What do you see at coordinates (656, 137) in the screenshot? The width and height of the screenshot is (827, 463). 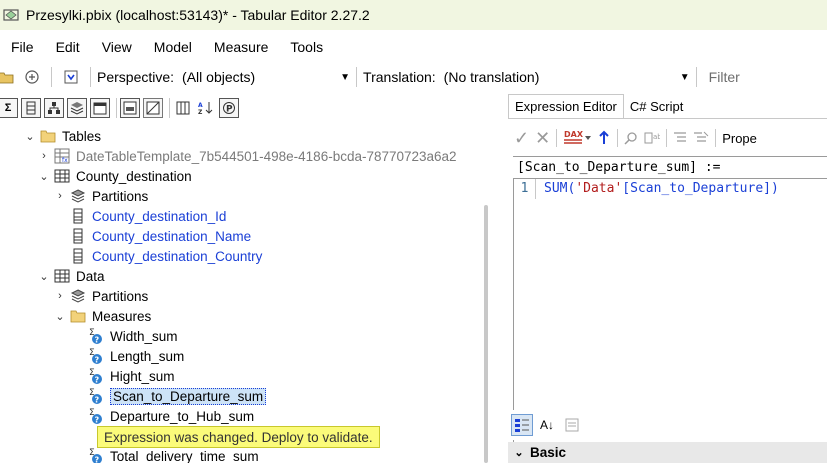 I see `svg-text: ab` at bounding box center [656, 137].